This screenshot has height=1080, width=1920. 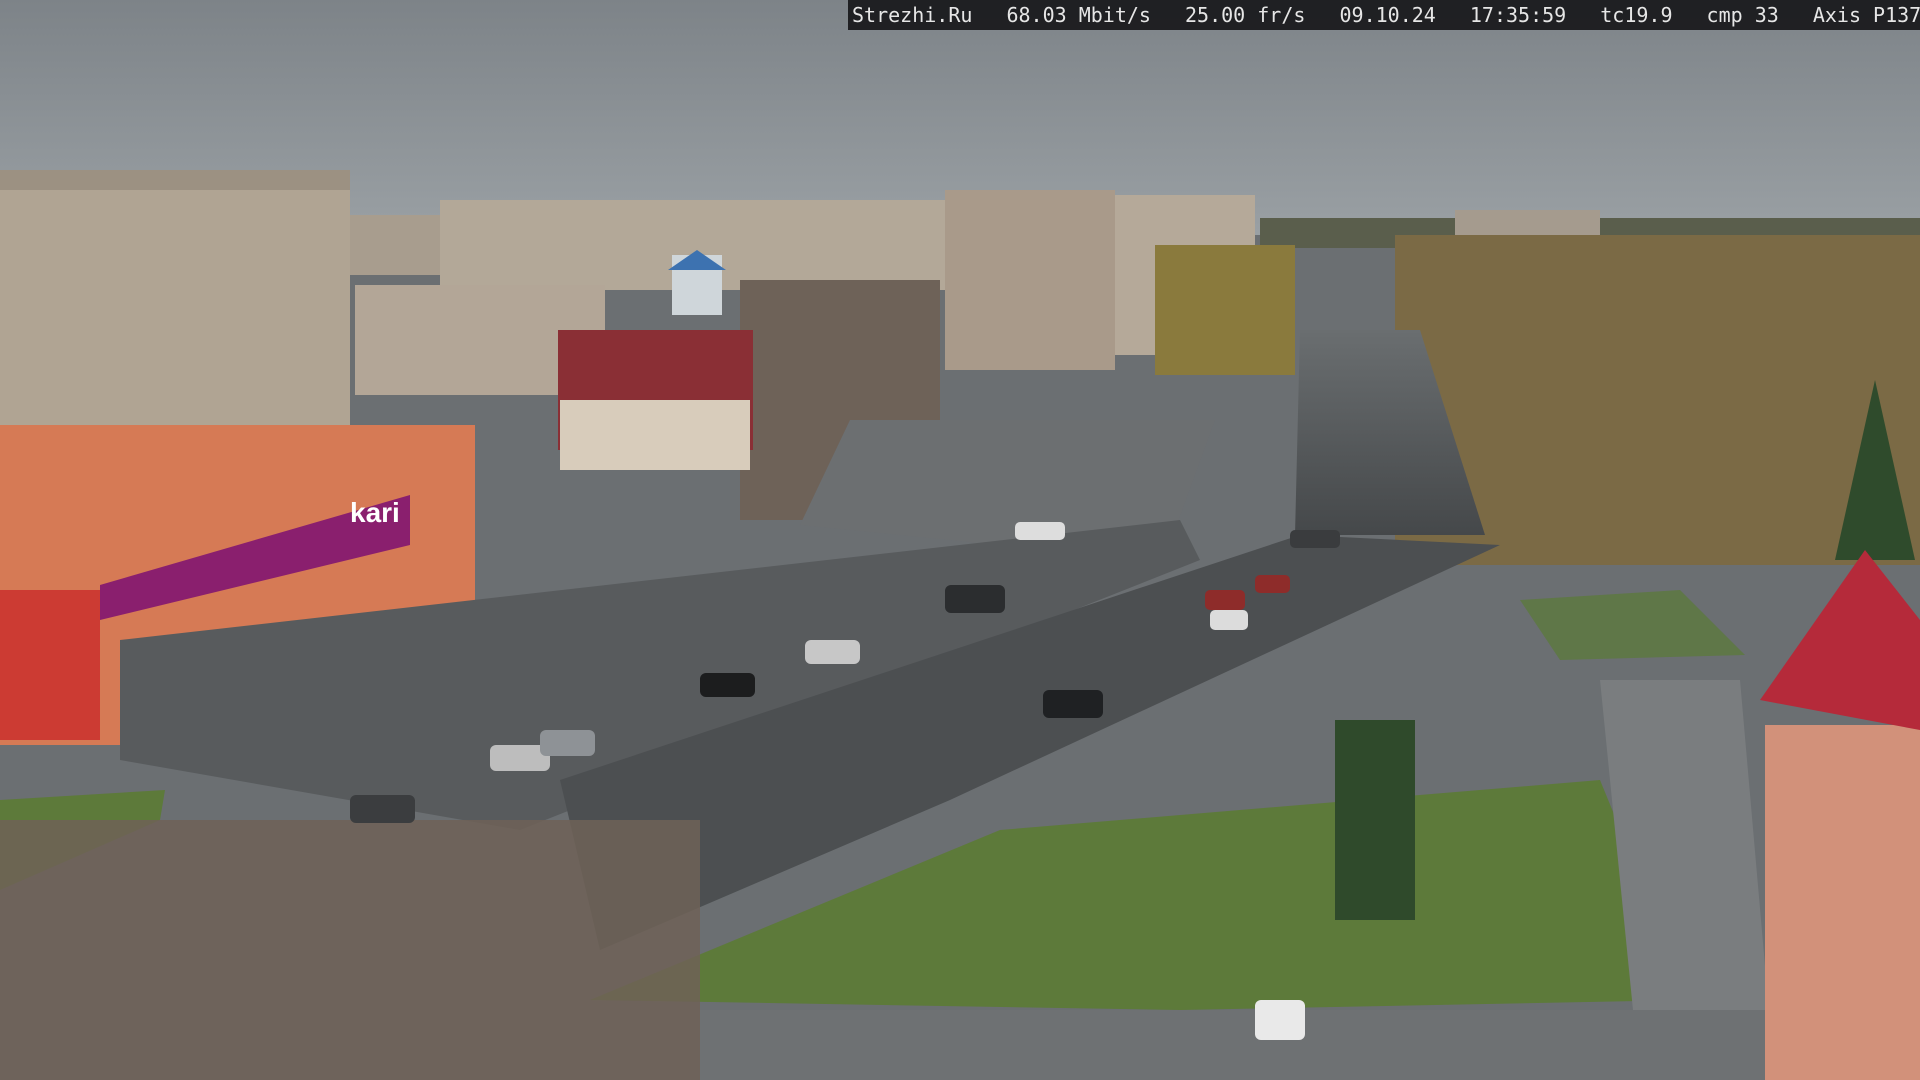 What do you see at coordinates (1030, 280) in the screenshot?
I see `central-highrise` at bounding box center [1030, 280].